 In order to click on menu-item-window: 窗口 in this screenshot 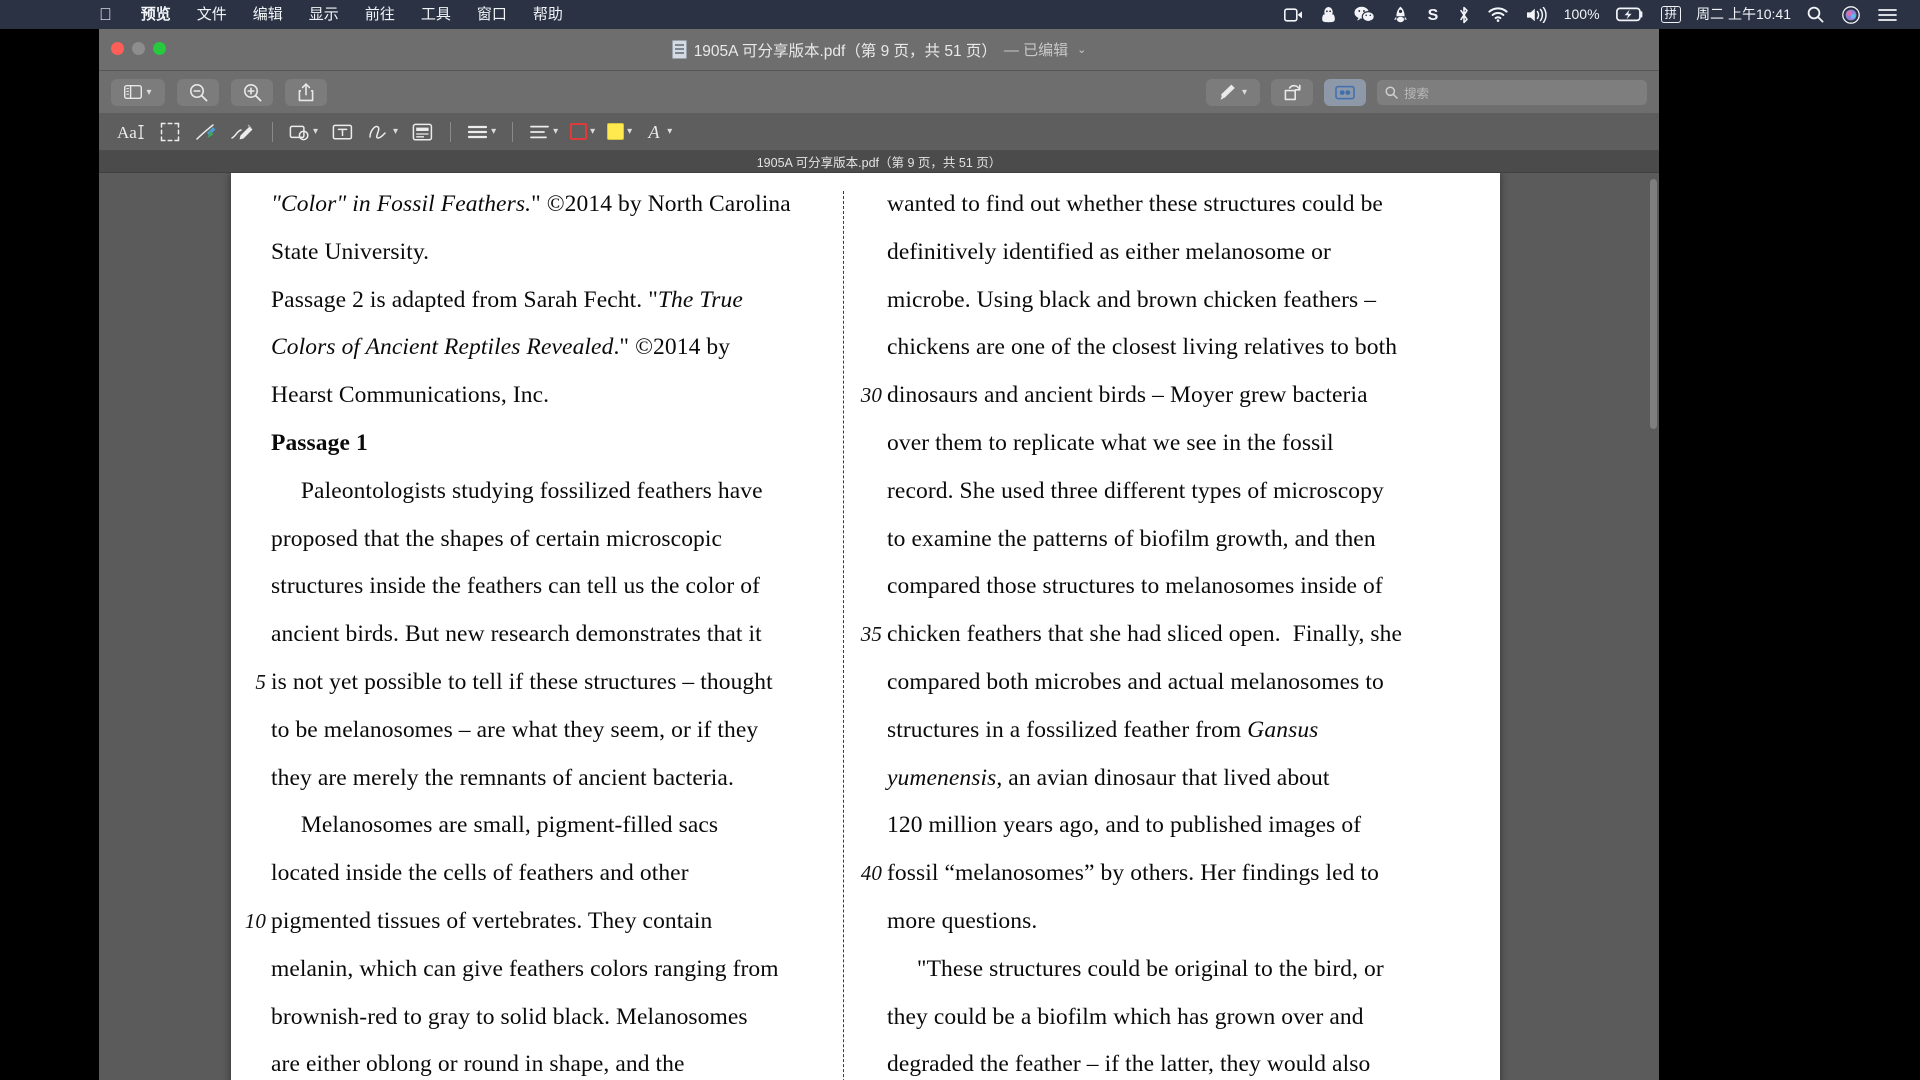, I will do `click(492, 14)`.